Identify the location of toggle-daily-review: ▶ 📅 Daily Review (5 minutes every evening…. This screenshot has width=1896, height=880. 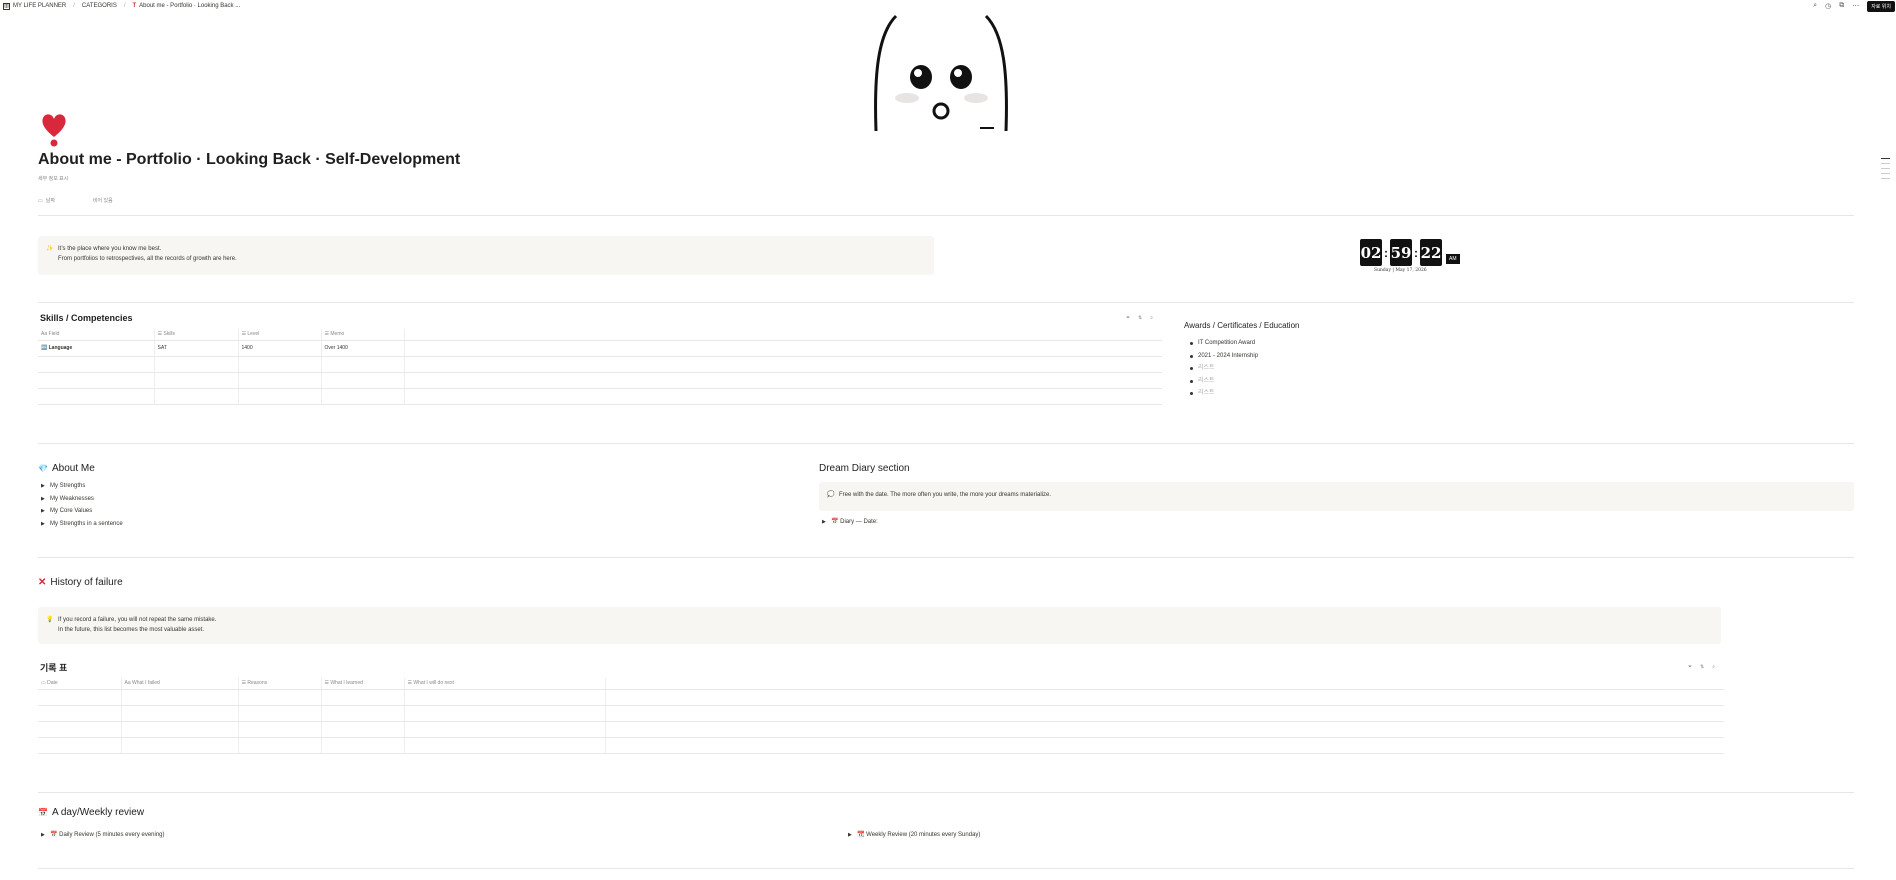
(103, 835).